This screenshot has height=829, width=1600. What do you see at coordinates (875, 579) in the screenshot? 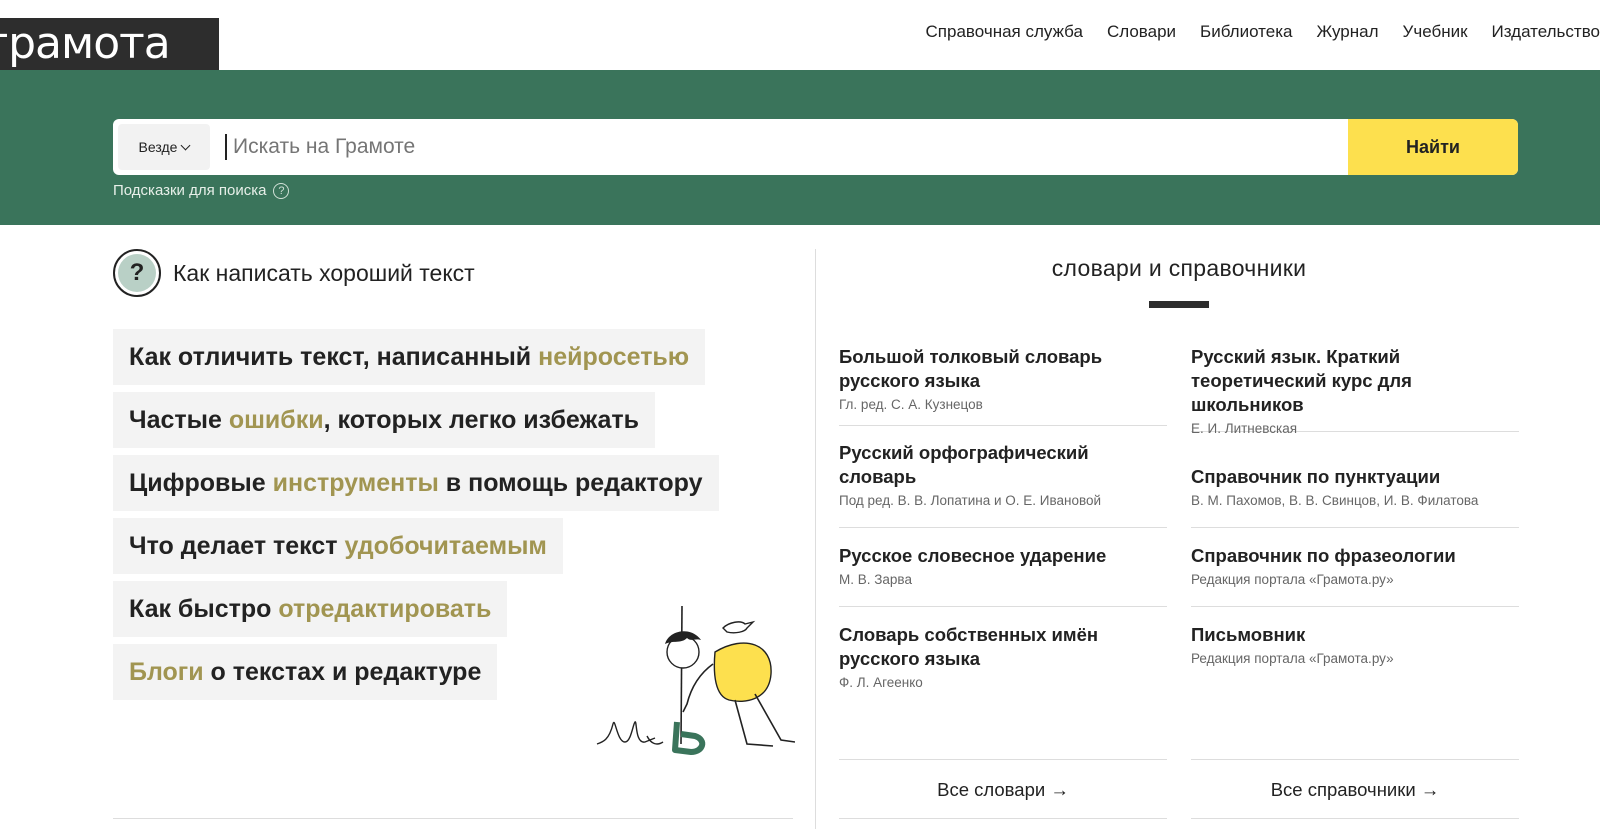
I see `dictionary-author: М. В. Зарва` at bounding box center [875, 579].